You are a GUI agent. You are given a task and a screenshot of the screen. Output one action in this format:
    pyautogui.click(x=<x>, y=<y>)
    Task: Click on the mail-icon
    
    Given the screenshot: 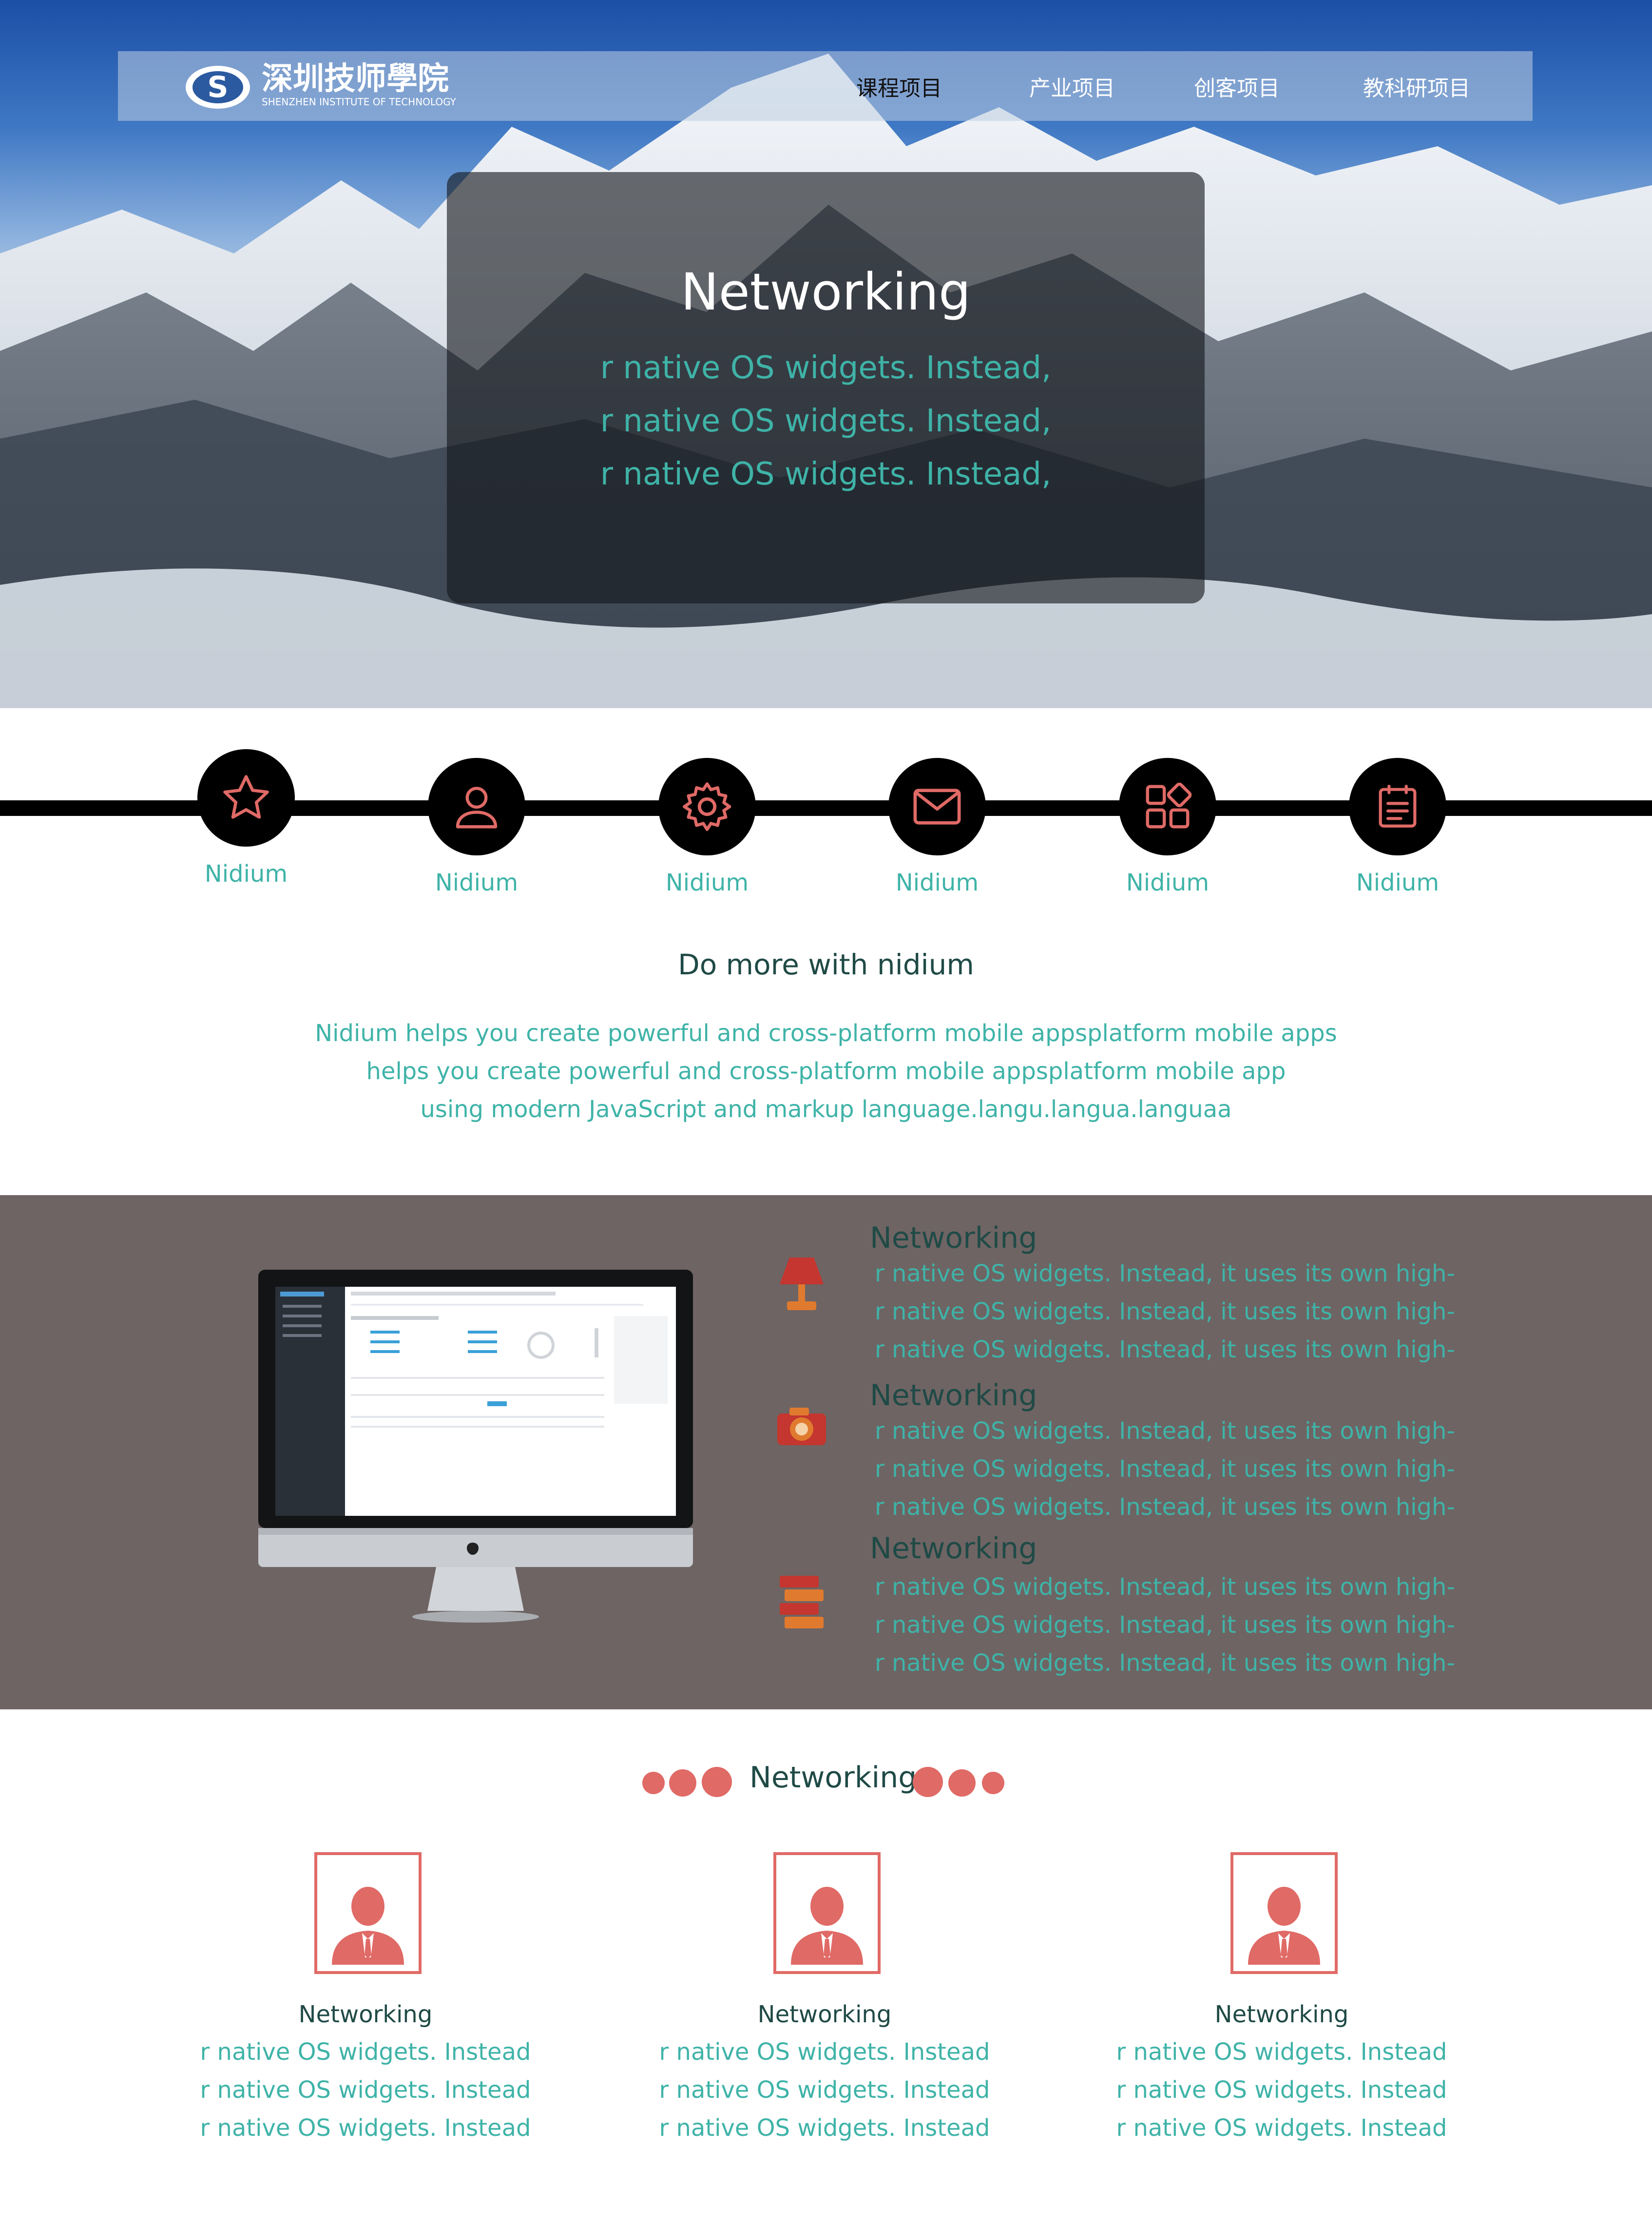 What is the action you would take?
    pyautogui.click(x=937, y=807)
    